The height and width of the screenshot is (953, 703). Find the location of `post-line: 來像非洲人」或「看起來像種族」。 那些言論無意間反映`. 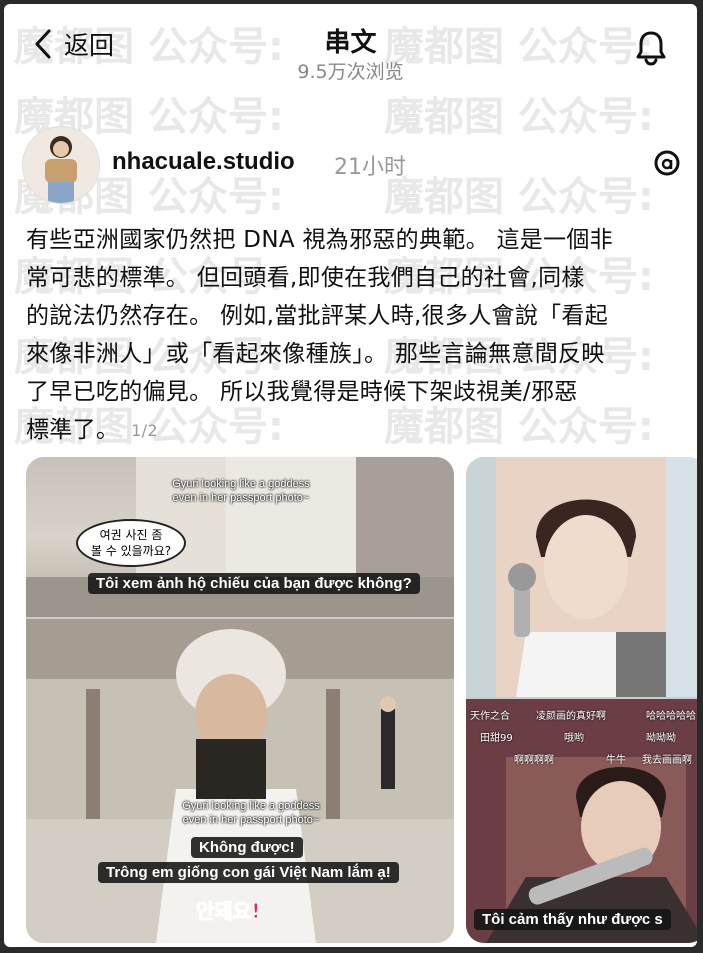

post-line: 來像非洲人」或「看起來像種族」。 那些言論無意間反映 is located at coordinates (315, 354).